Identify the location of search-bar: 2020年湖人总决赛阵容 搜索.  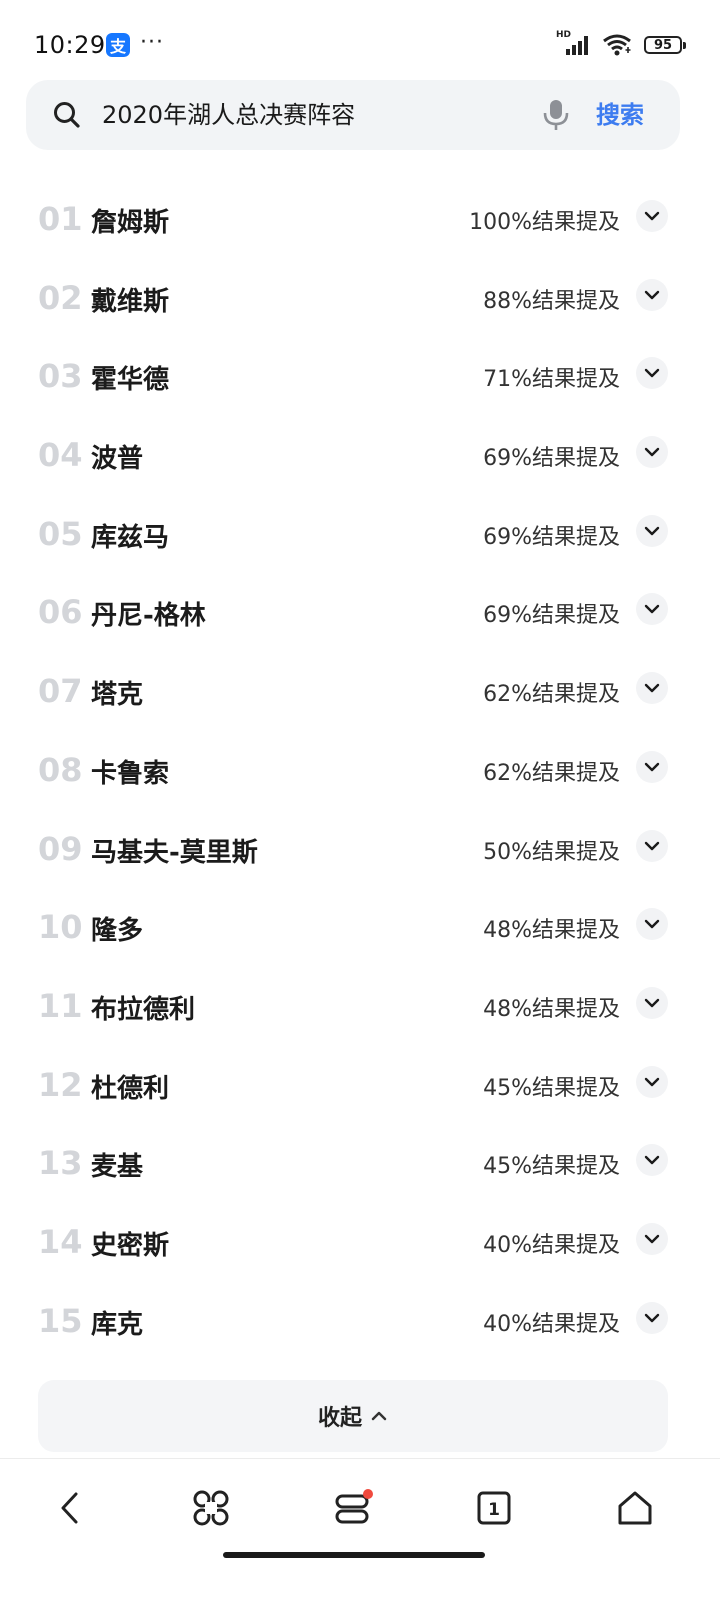
(353, 115).